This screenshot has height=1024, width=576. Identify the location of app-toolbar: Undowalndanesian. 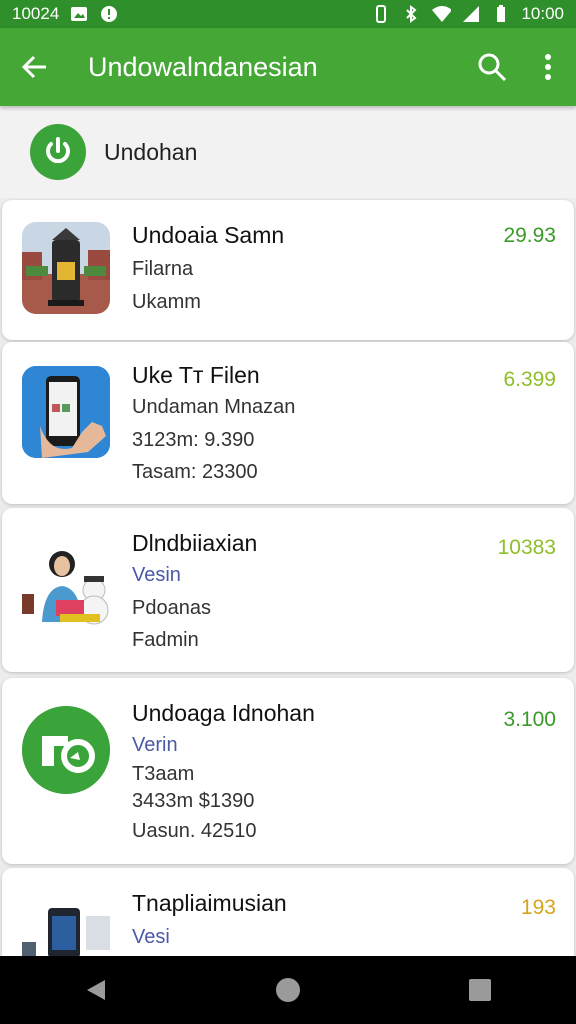
(288, 67).